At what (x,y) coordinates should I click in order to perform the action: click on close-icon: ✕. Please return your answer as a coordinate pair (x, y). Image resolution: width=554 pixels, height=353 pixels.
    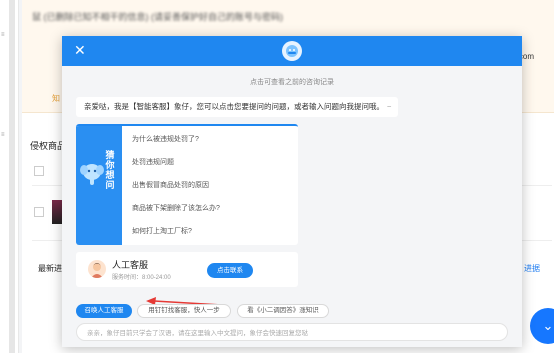
    Looking at the image, I should click on (80, 50).